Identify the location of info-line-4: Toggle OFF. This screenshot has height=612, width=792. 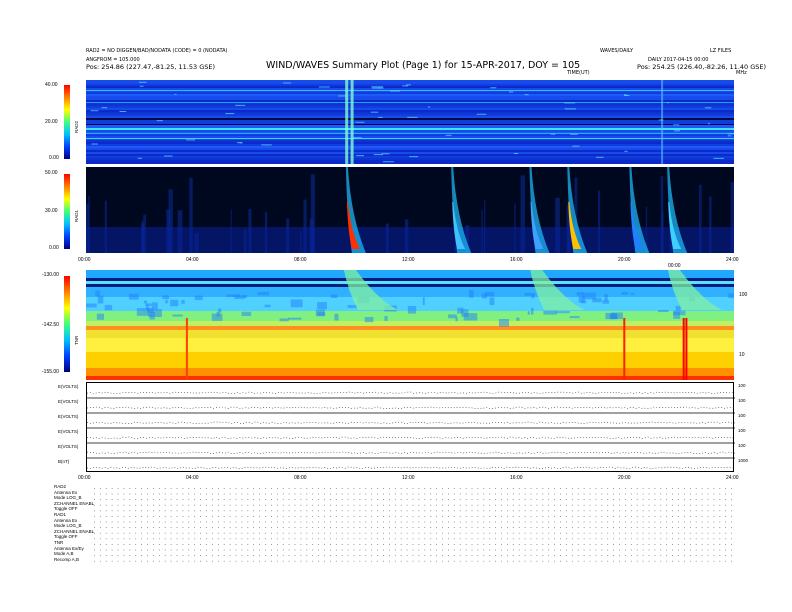
(66, 509).